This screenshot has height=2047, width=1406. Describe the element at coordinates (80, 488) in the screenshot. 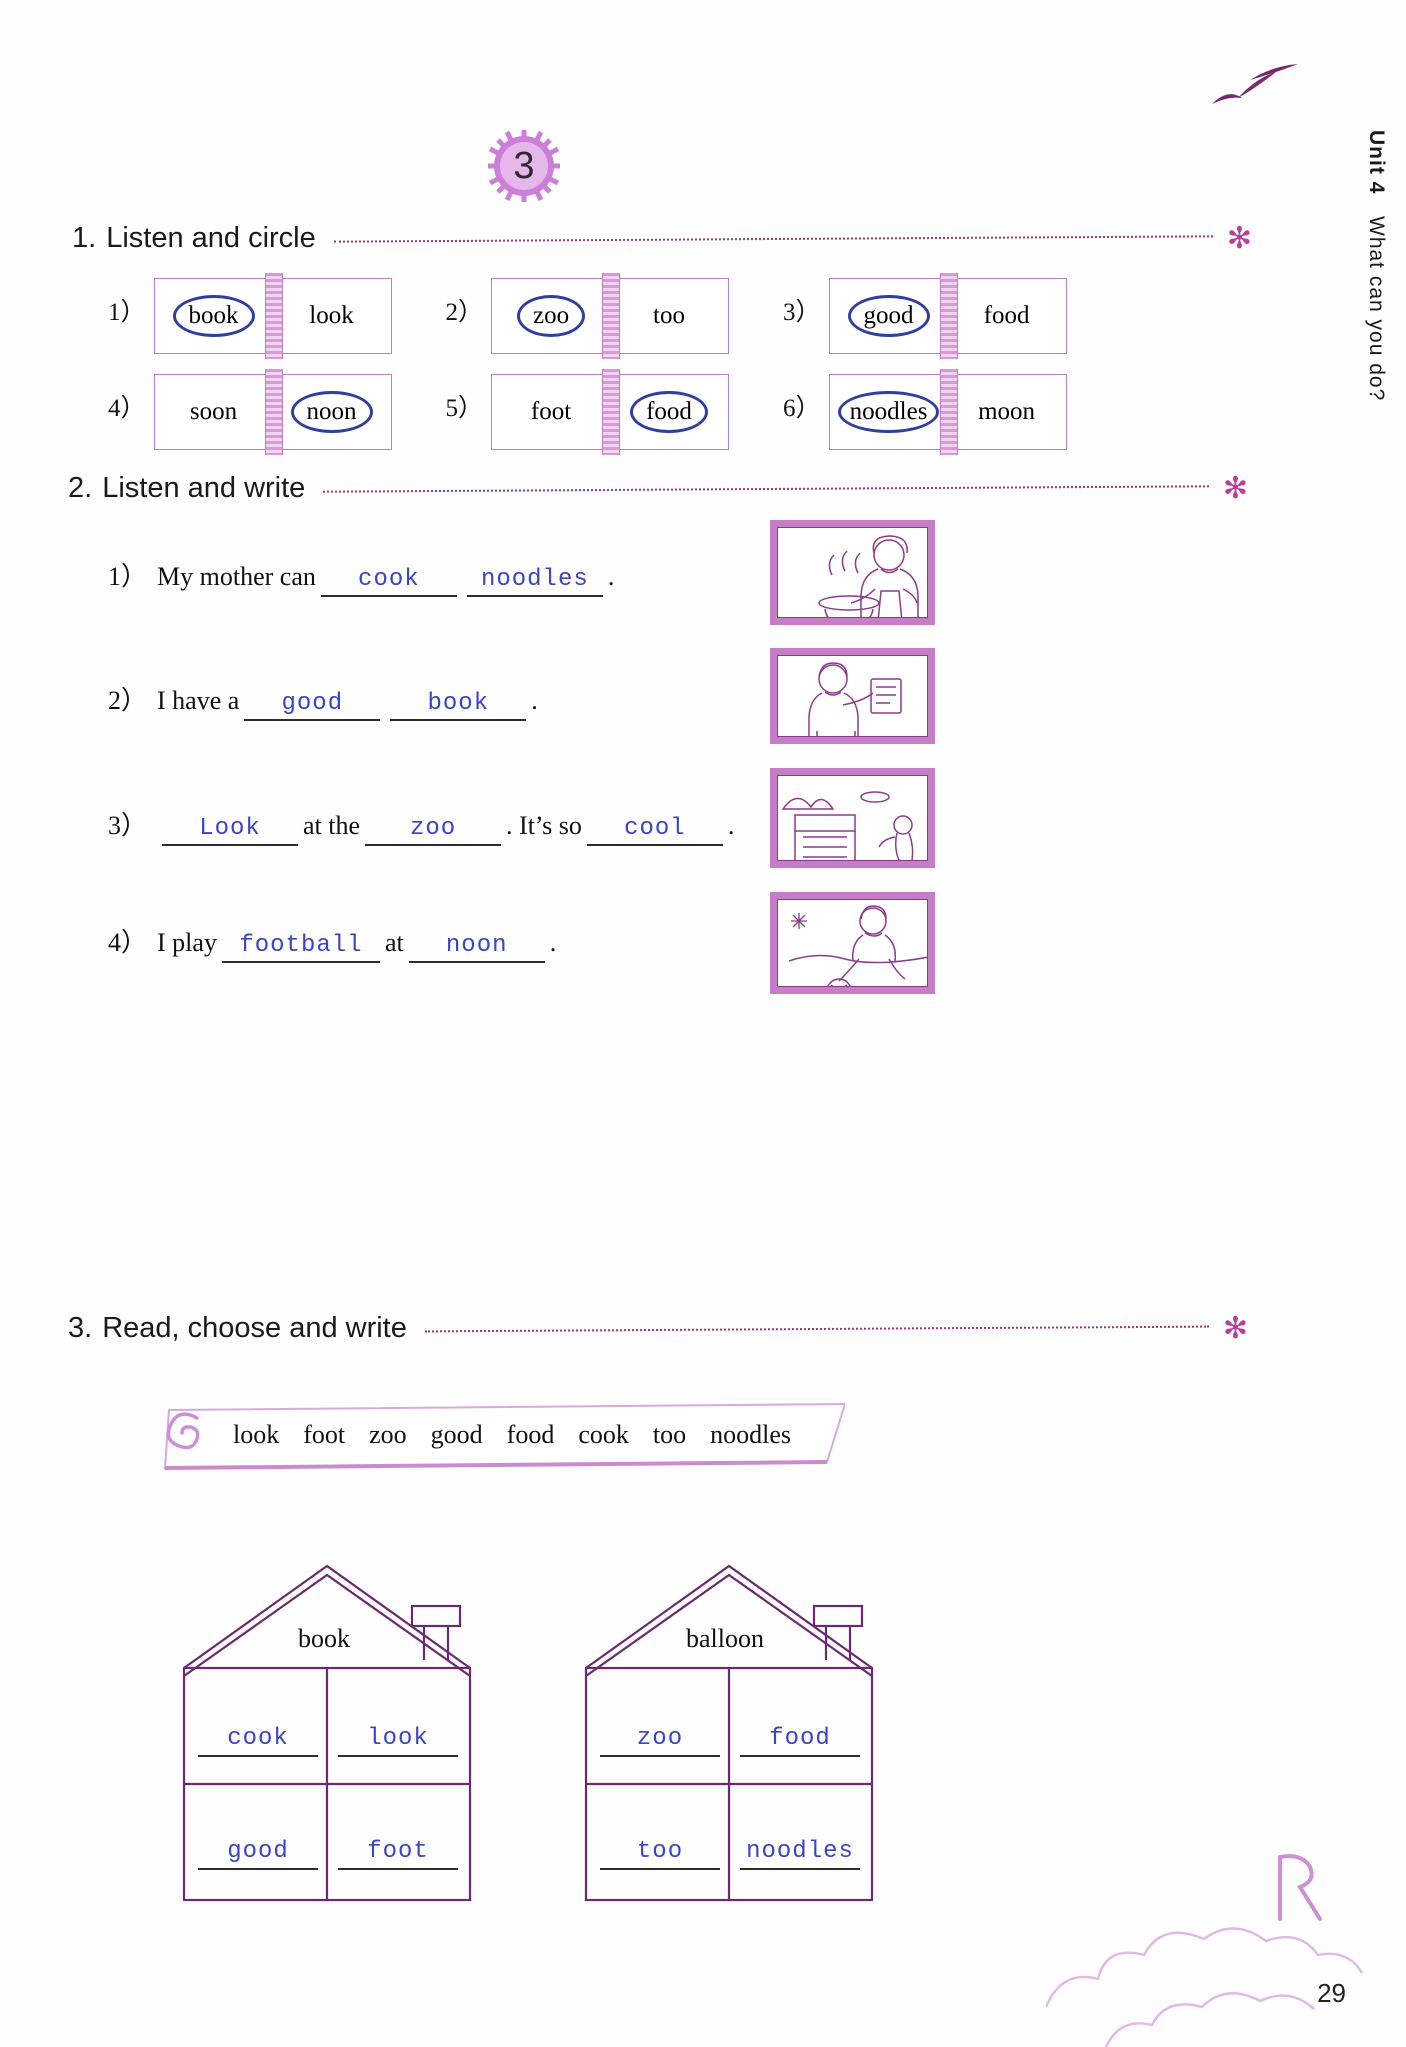

I see `exercise2-number: 2.` at that location.